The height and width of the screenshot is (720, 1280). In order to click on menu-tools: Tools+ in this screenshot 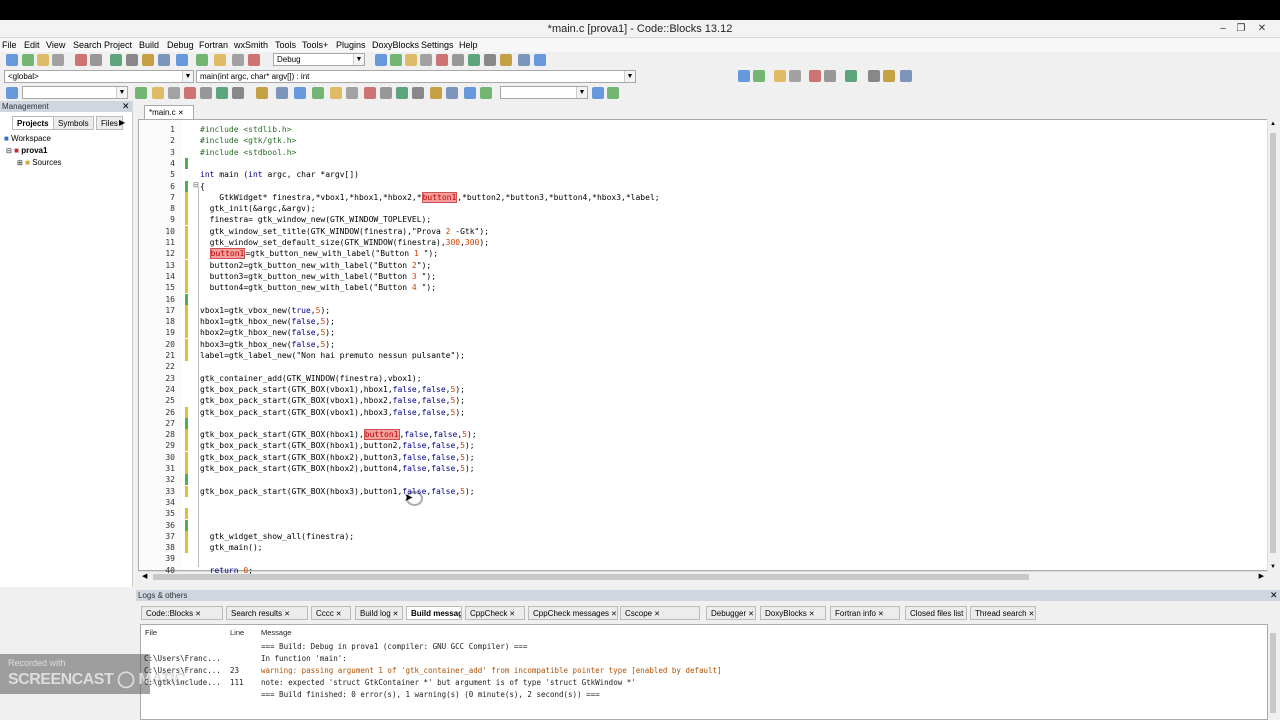, I will do `click(315, 45)`.